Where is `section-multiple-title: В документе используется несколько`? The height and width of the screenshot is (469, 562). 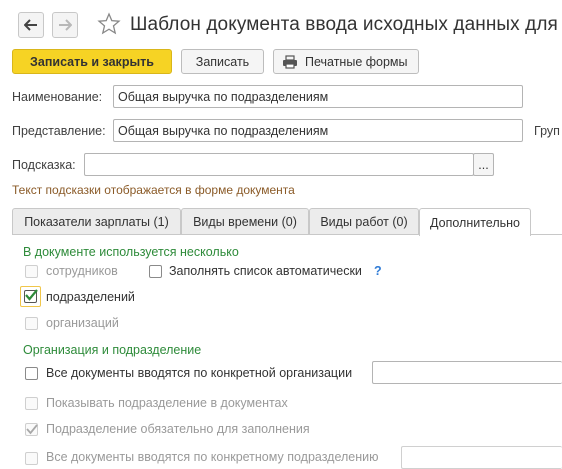
section-multiple-title: В документе используется несколько is located at coordinates (131, 252).